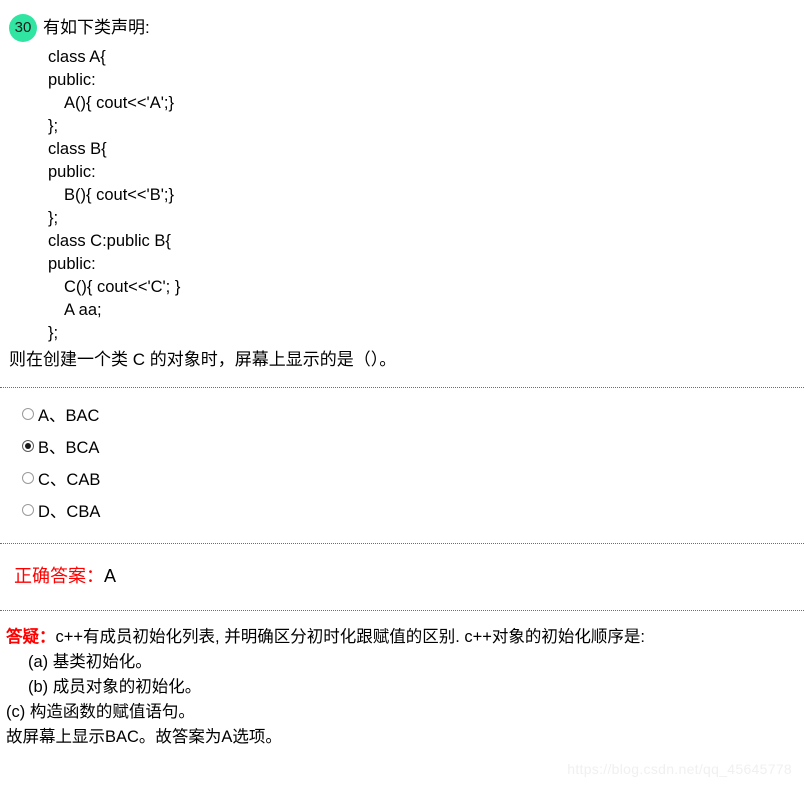 The height and width of the screenshot is (789, 804). What do you see at coordinates (83, 310) in the screenshot?
I see `code-line: A aa;` at bounding box center [83, 310].